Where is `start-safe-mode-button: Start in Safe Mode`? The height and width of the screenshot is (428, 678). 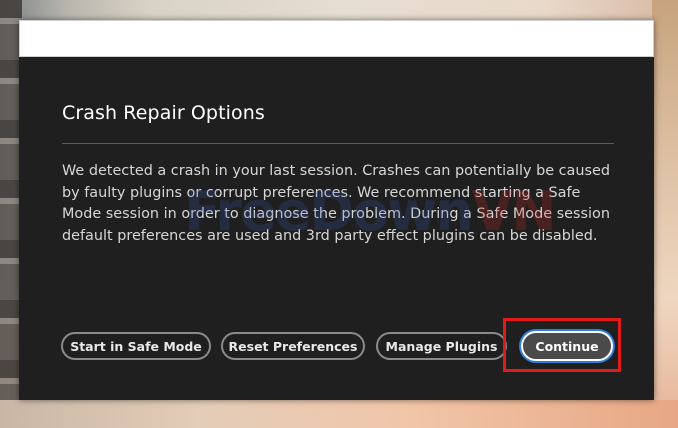
start-safe-mode-button: Start in Safe Mode is located at coordinates (136, 346).